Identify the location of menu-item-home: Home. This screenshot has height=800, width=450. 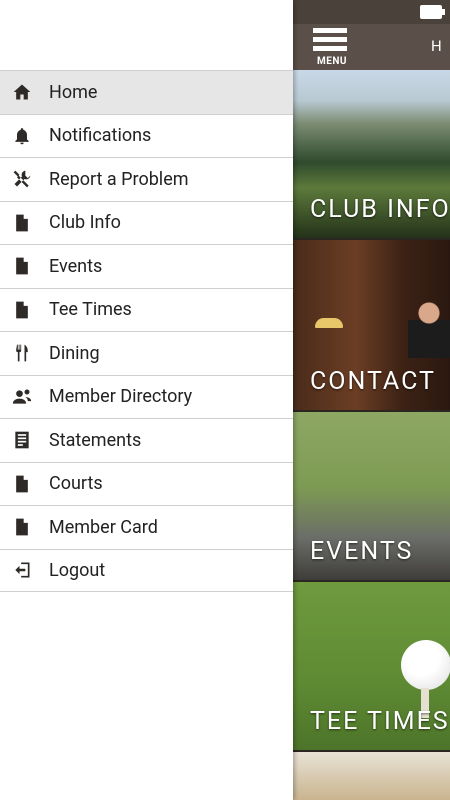
(146, 92).